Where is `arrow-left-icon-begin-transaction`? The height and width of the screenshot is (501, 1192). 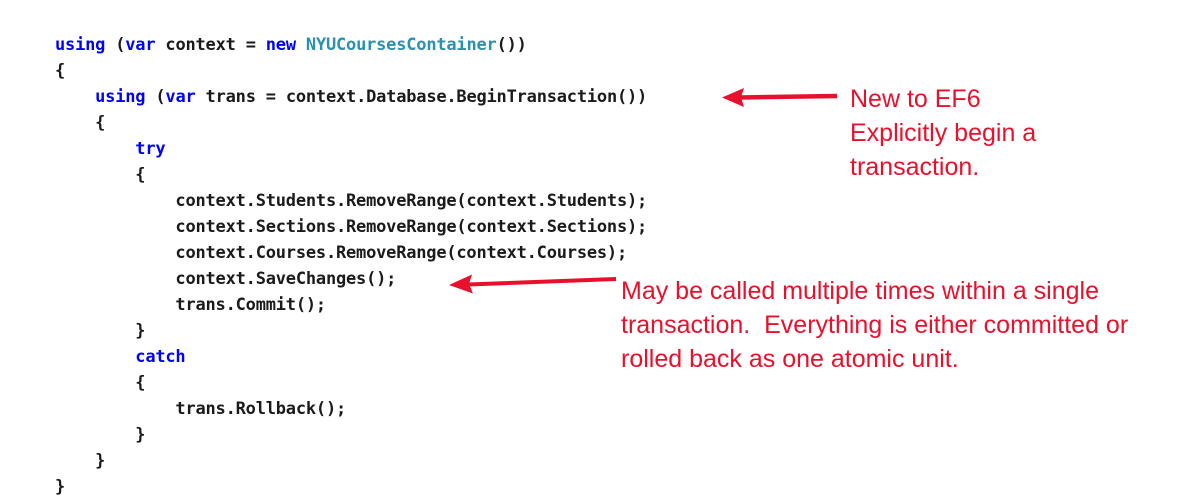 arrow-left-icon-begin-transaction is located at coordinates (780, 97).